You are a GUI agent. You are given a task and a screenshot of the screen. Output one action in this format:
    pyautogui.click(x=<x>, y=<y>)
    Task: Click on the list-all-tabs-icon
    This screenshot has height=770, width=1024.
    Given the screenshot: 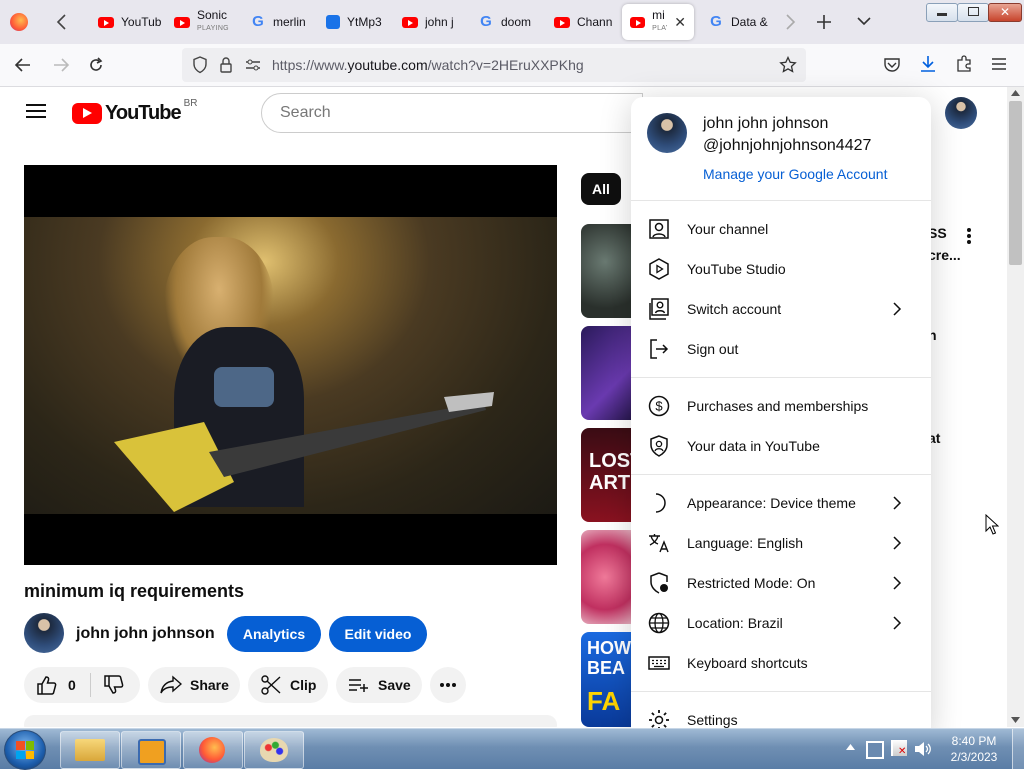 What is the action you would take?
    pyautogui.click(x=864, y=21)
    